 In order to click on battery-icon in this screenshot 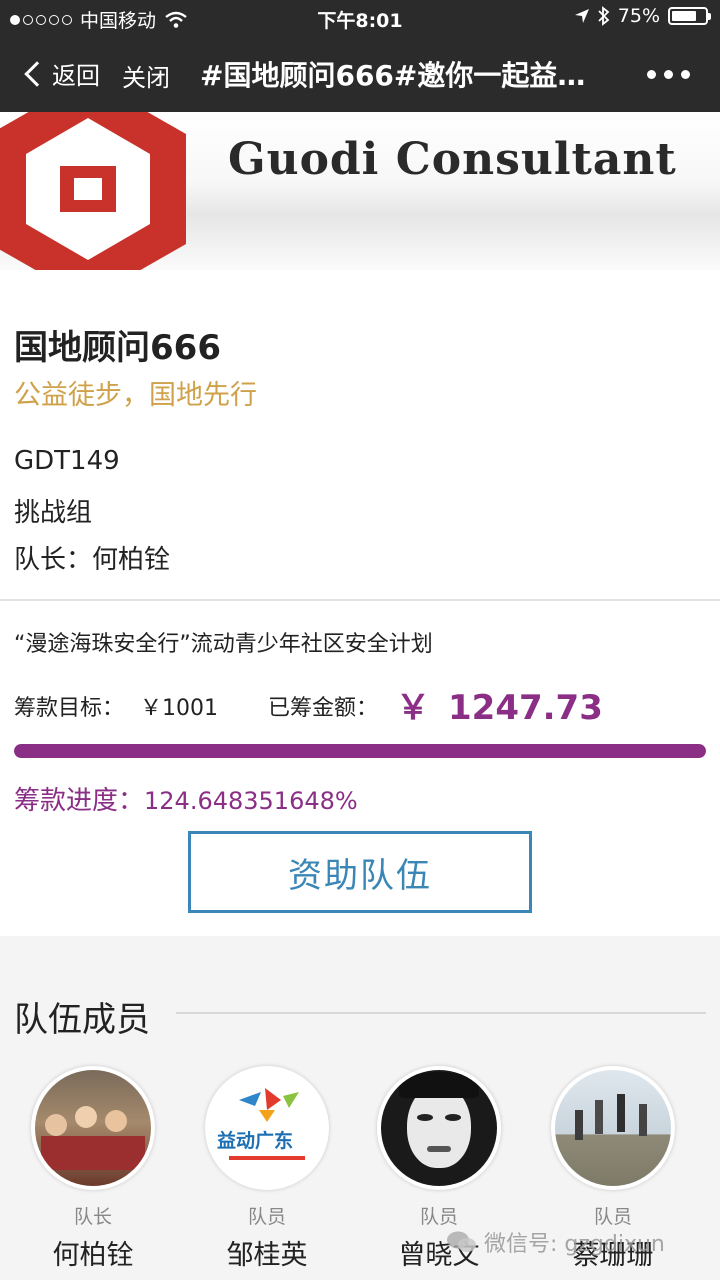, I will do `click(689, 16)`.